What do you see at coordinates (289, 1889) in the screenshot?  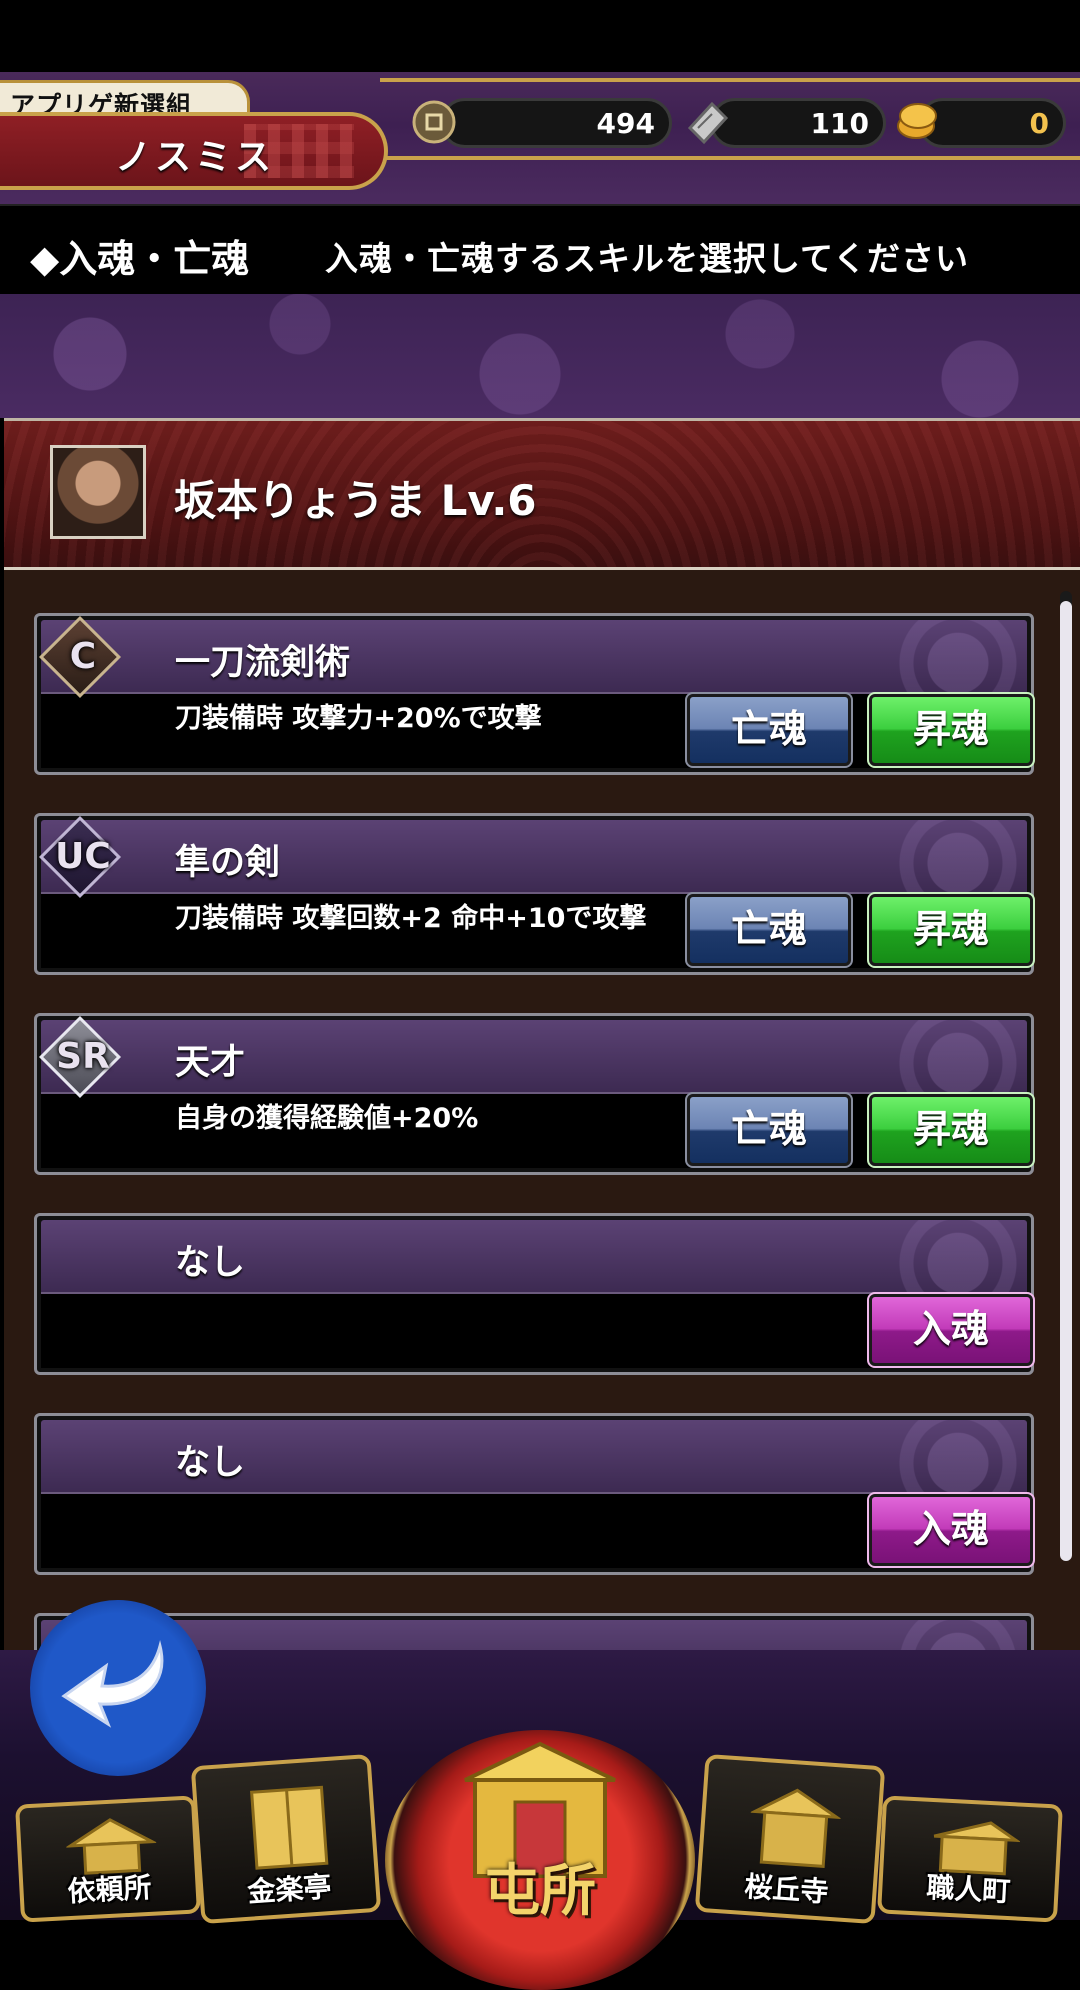 I see `nav-label: 金楽亭` at bounding box center [289, 1889].